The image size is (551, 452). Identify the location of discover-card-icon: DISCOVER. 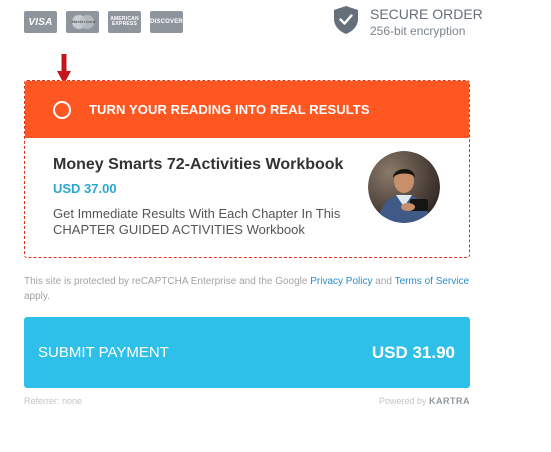
(166, 22).